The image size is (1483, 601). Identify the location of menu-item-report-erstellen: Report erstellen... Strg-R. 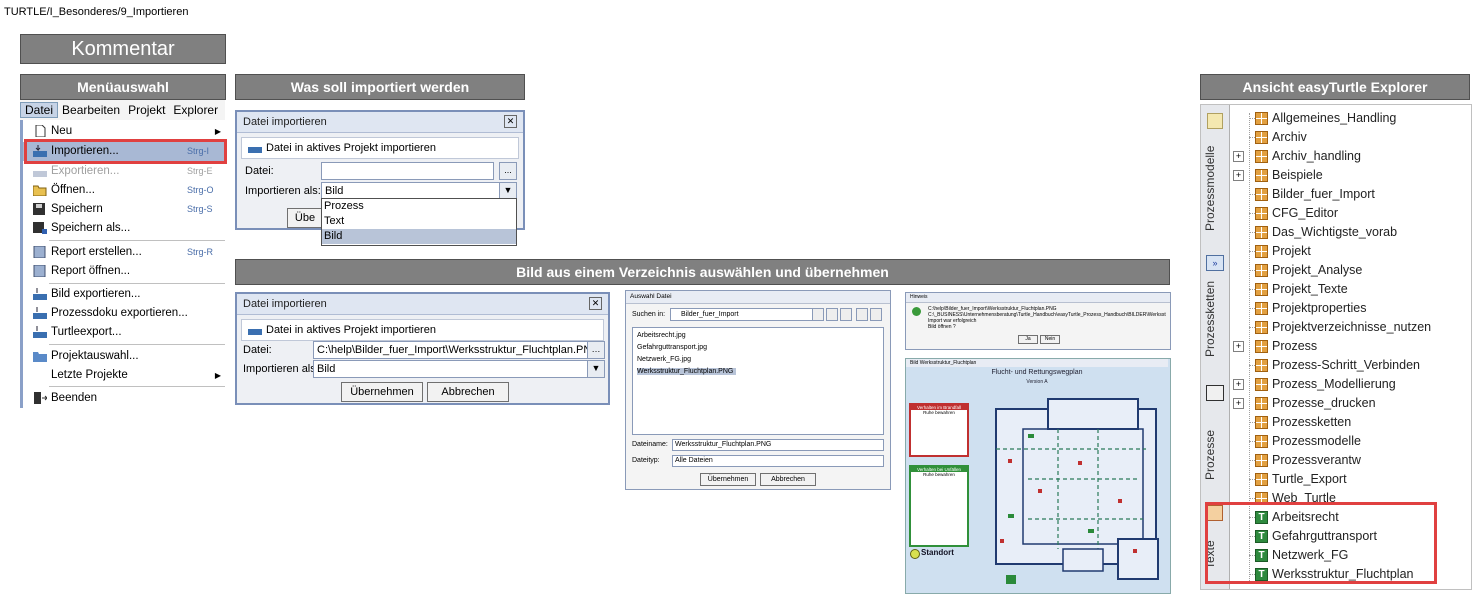
(124, 252).